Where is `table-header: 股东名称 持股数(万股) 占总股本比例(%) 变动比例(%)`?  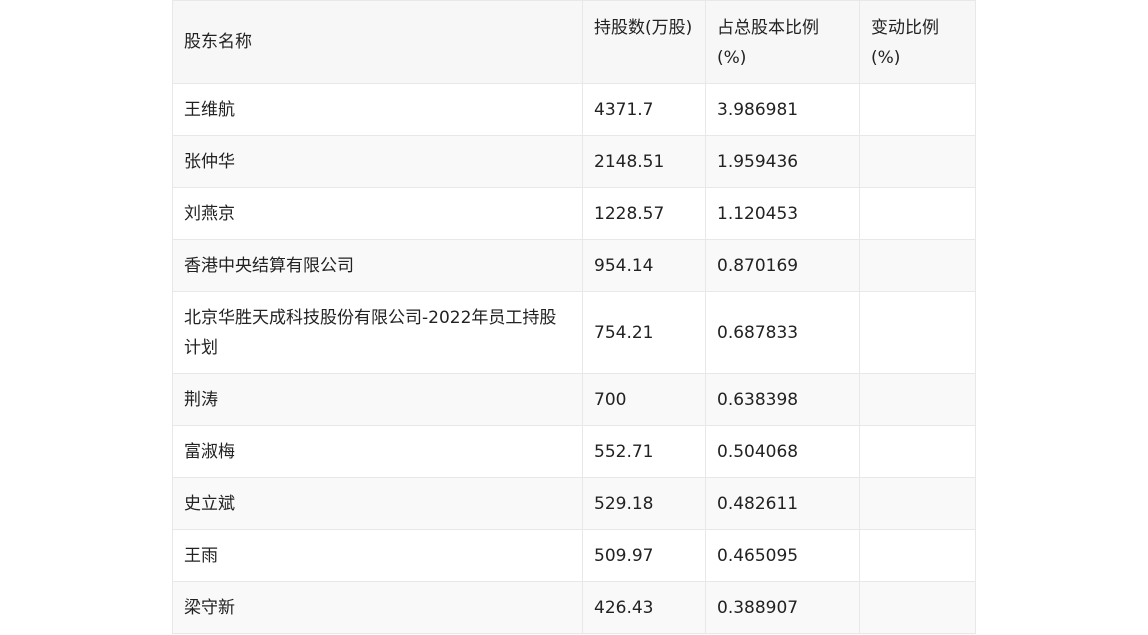 table-header: 股东名称 持股数(万股) 占总股本比例(%) 变动比例(%) is located at coordinates (574, 42).